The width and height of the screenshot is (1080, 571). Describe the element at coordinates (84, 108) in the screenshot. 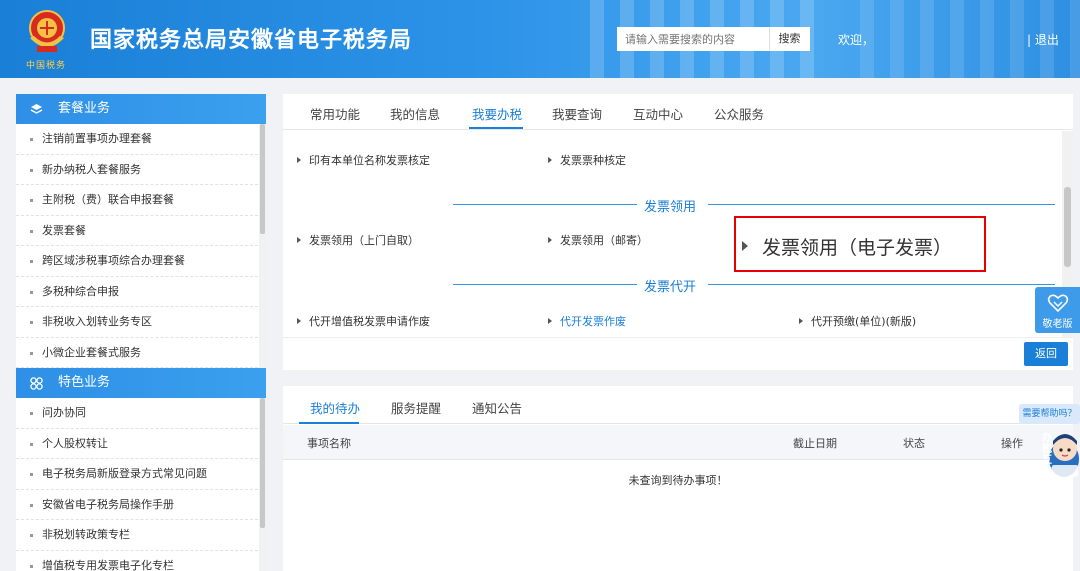

I see `sidebar-group-title: 套餐业务` at that location.